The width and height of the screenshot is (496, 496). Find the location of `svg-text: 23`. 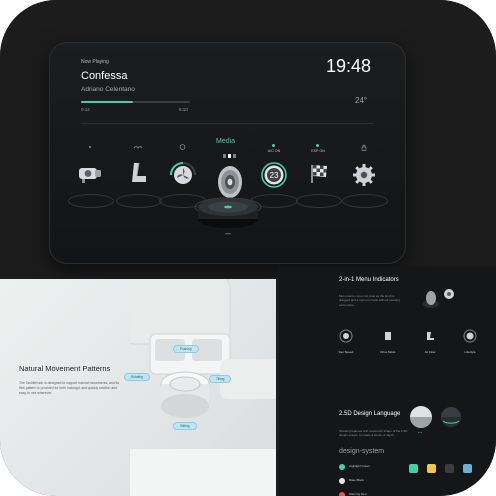

svg-text: 23 is located at coordinates (274, 175).